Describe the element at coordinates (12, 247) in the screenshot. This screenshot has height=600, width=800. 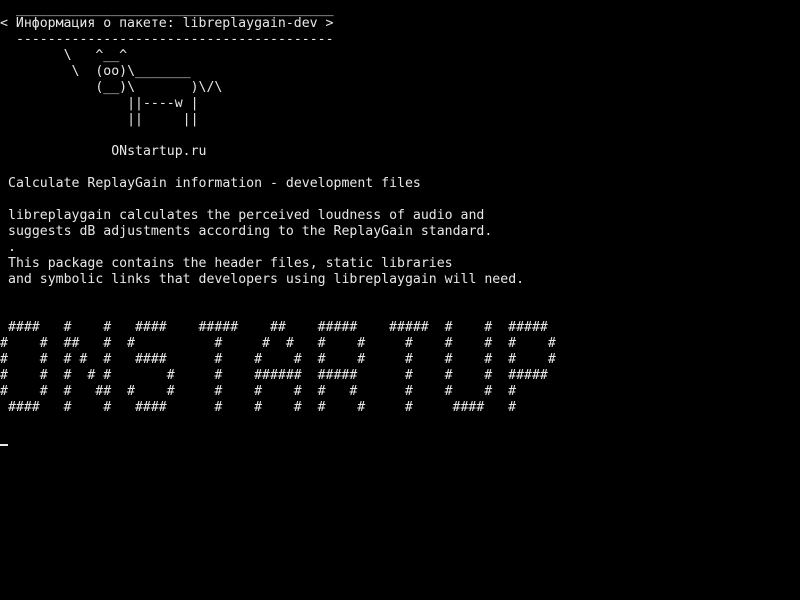
I see `package-description-line: .` at that location.